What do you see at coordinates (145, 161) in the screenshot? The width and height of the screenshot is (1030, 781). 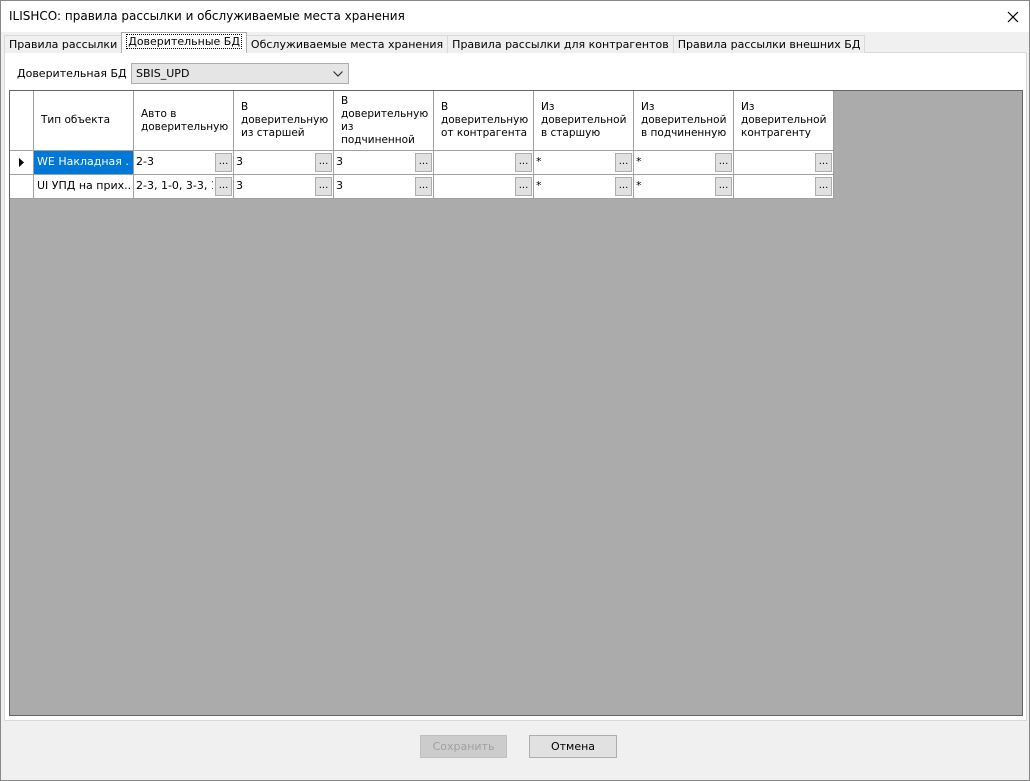 I see `cell-text: 2-3` at bounding box center [145, 161].